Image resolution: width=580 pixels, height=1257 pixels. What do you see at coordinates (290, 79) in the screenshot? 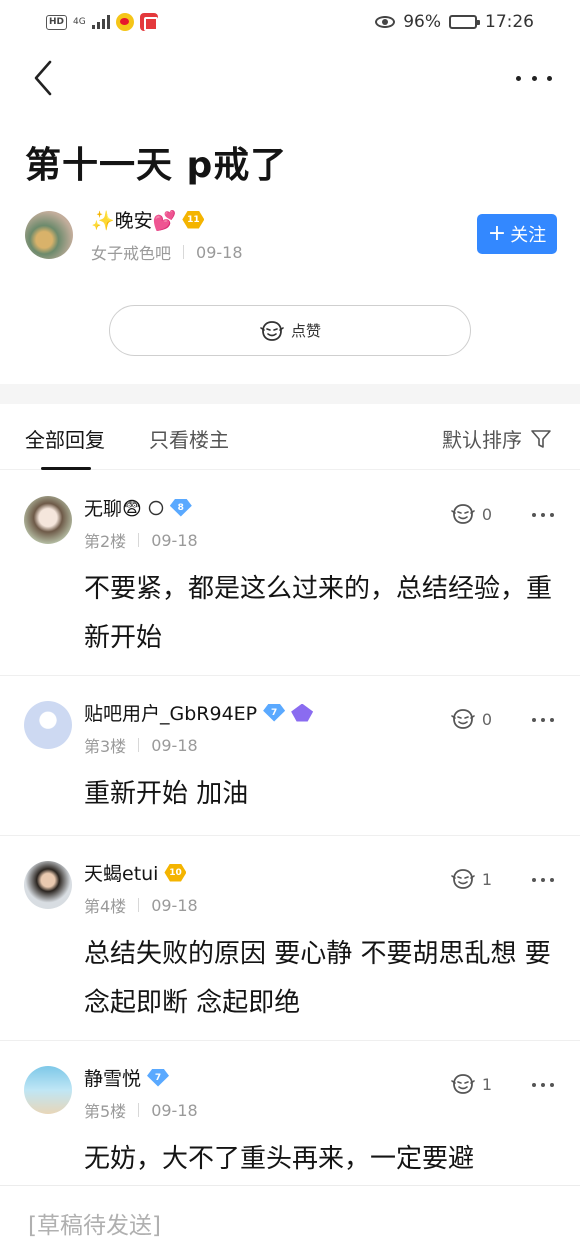
I see `nav-bar` at bounding box center [290, 79].